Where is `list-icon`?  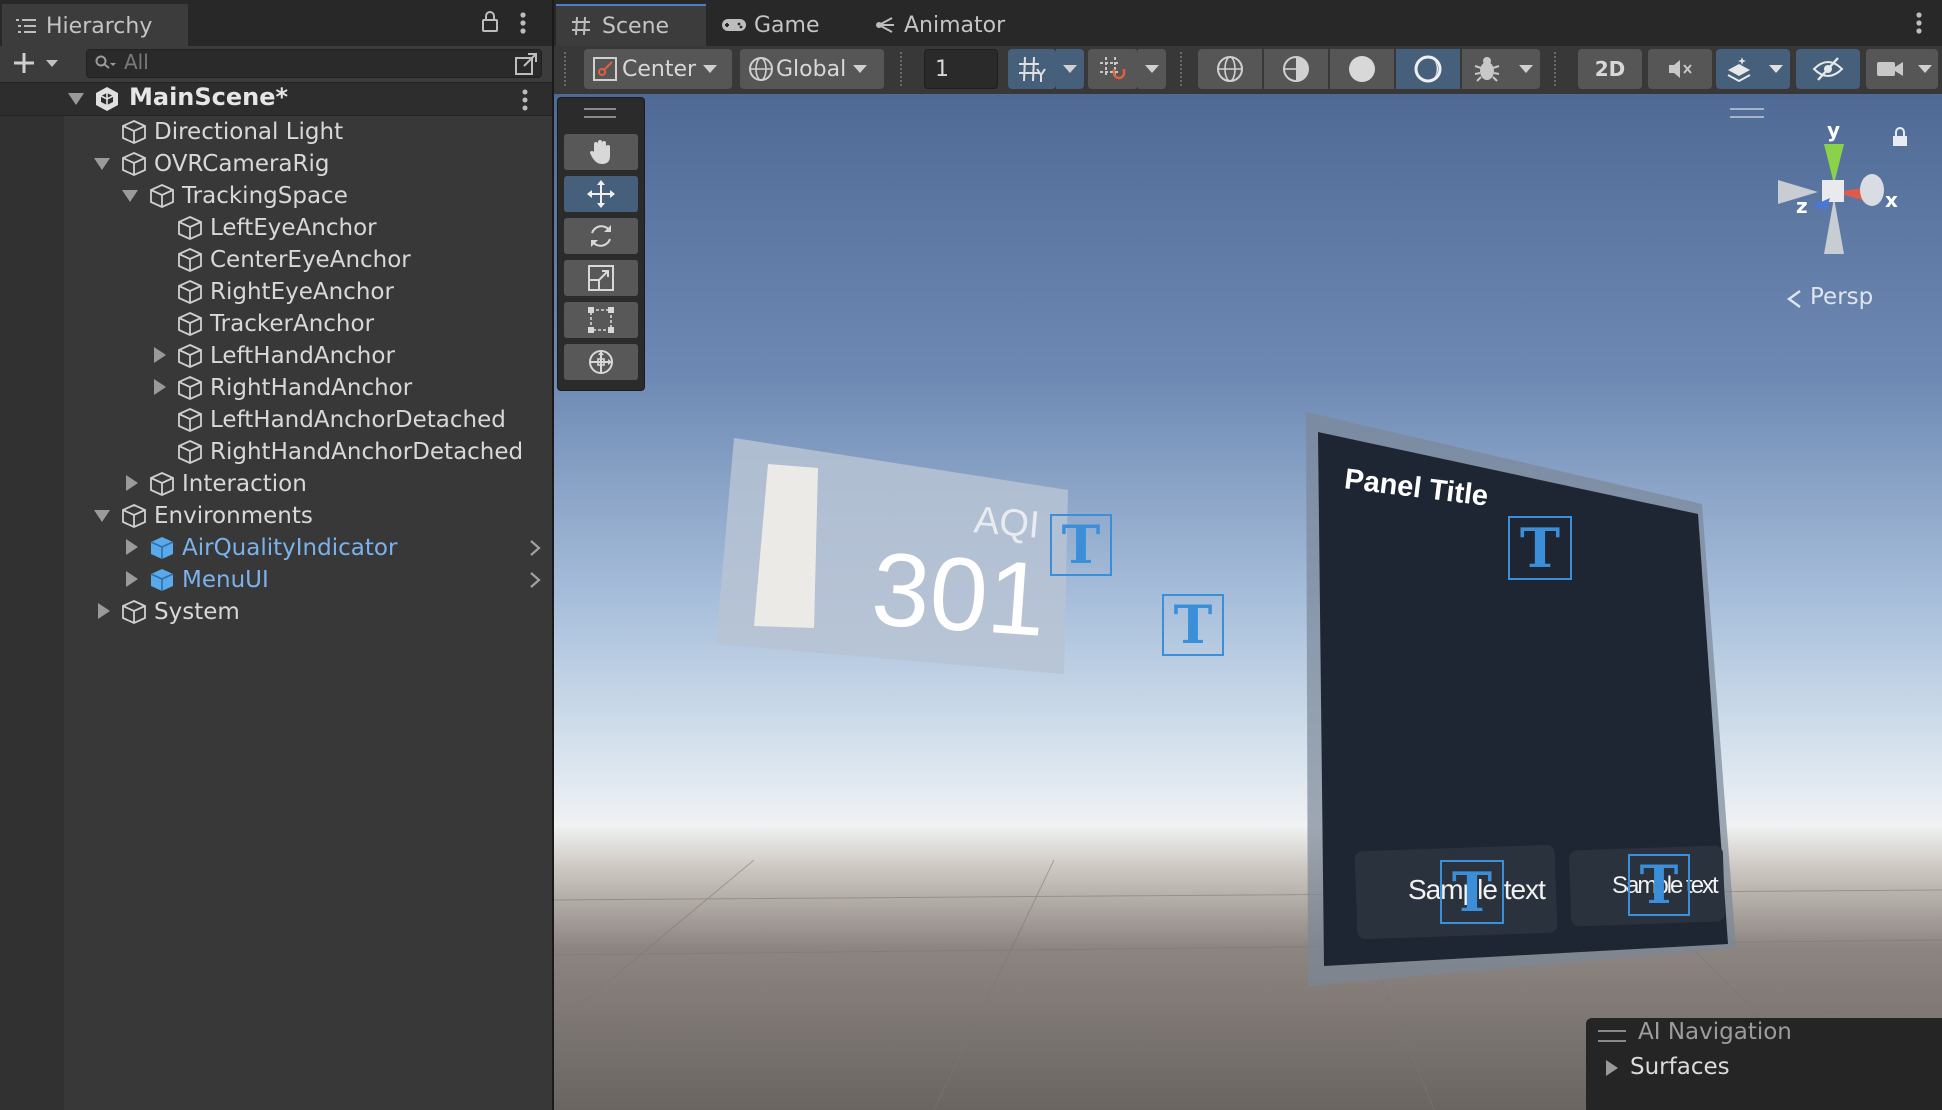 list-icon is located at coordinates (26, 26).